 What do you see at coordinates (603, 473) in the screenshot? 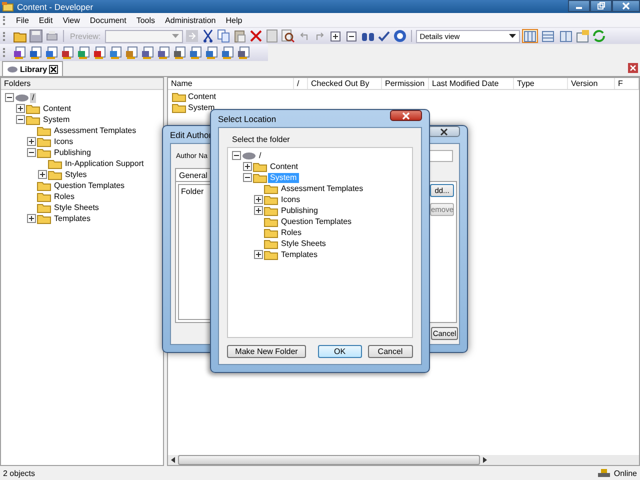
I see `network-icon` at bounding box center [603, 473].